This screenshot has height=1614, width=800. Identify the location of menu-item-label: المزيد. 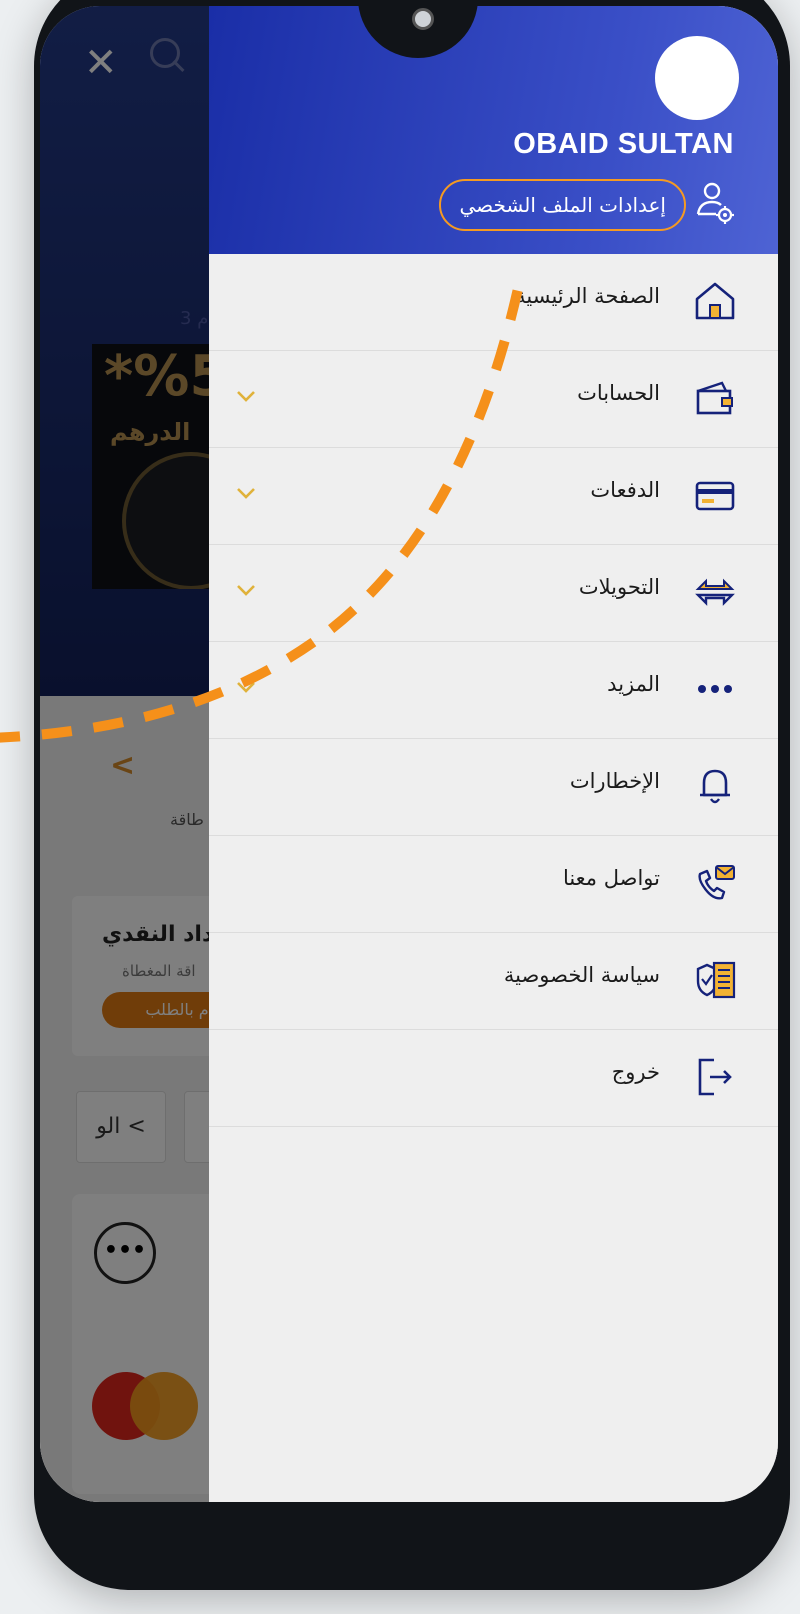
(633, 684).